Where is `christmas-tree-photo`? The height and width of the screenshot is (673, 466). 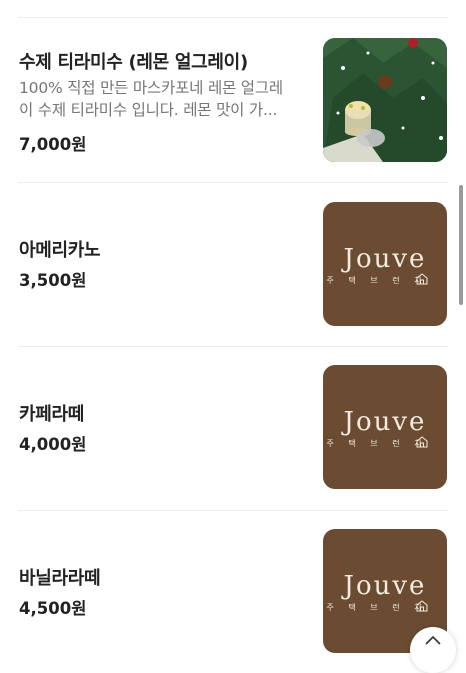
christmas-tree-photo is located at coordinates (385, 100).